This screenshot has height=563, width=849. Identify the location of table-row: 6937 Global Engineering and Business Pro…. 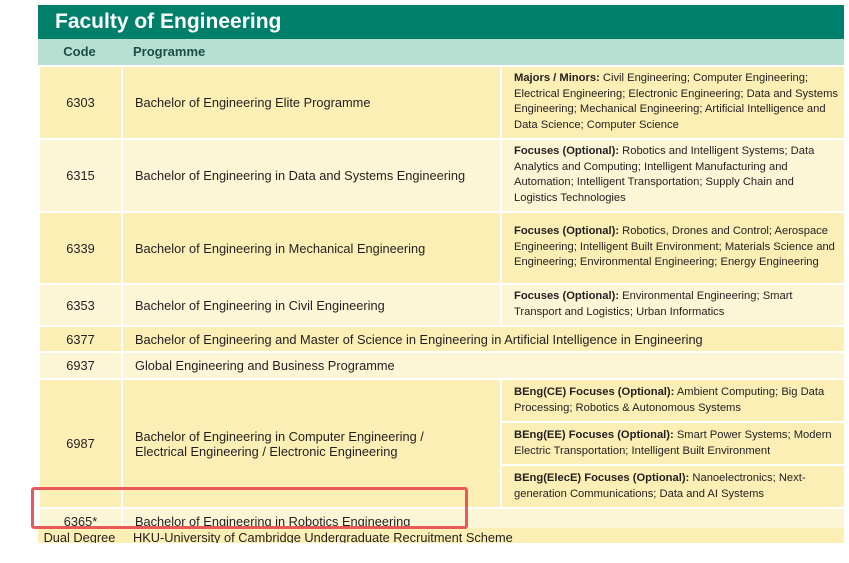
(442, 365).